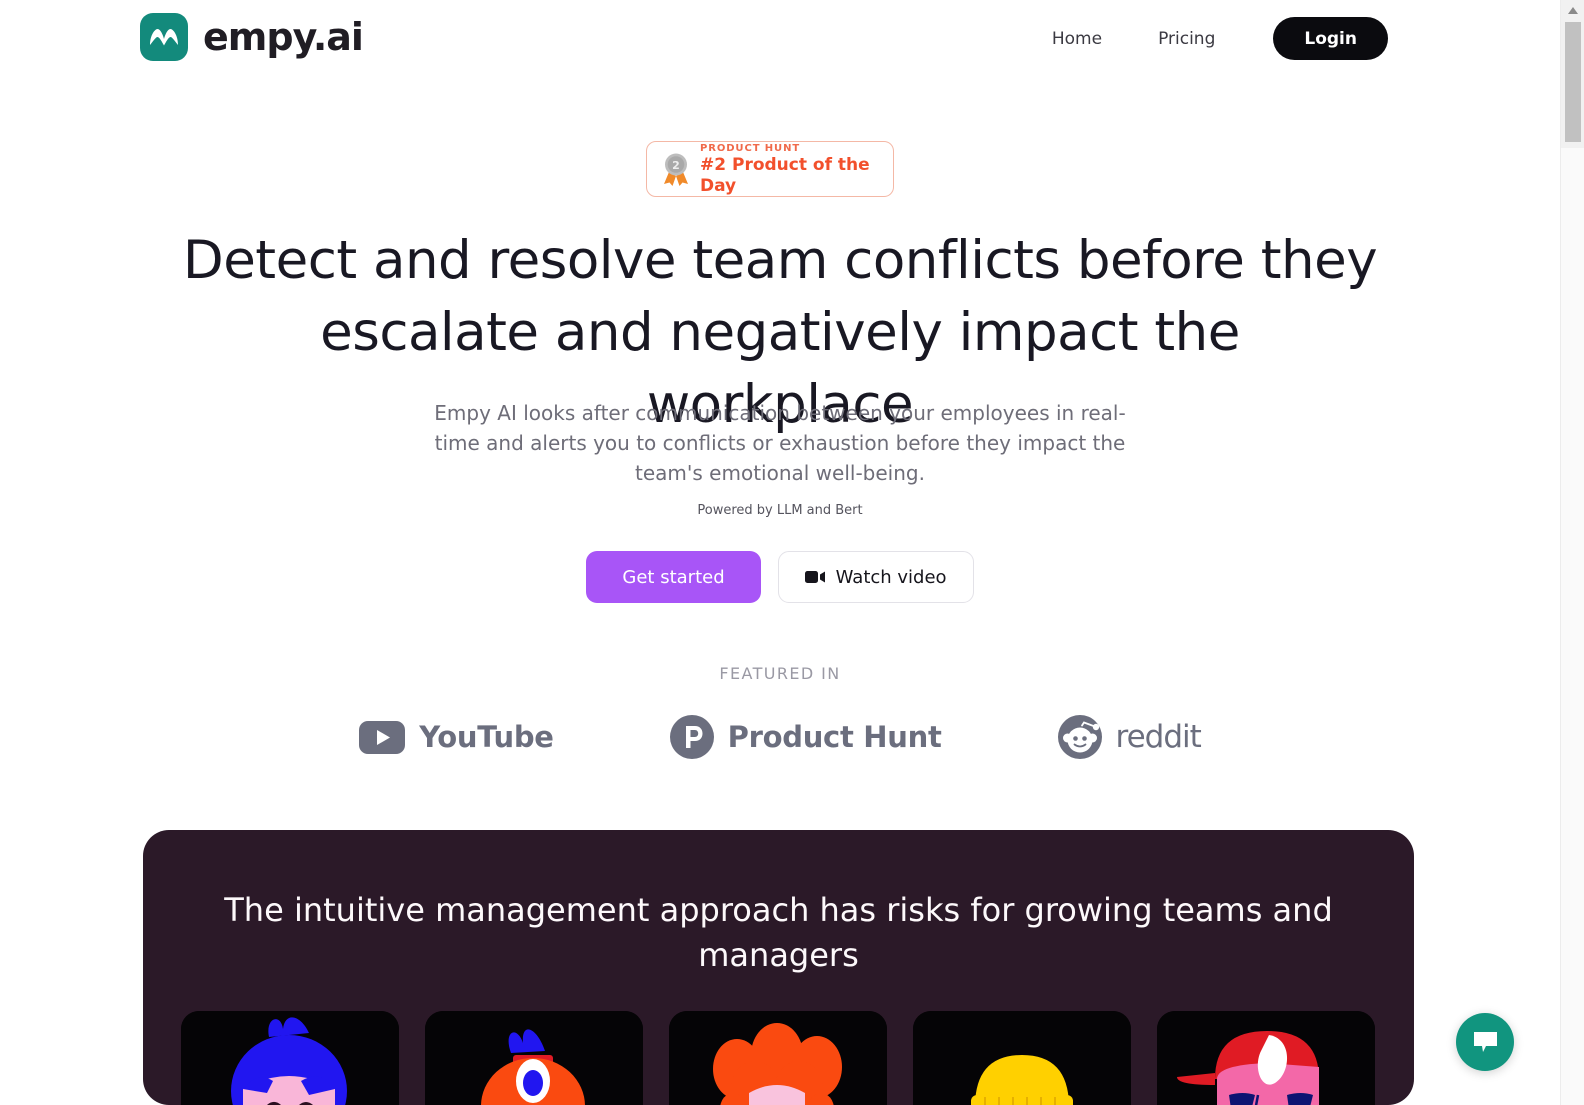 The image size is (1584, 1105). I want to click on brand-name-reddit: reddit, so click(1158, 737).